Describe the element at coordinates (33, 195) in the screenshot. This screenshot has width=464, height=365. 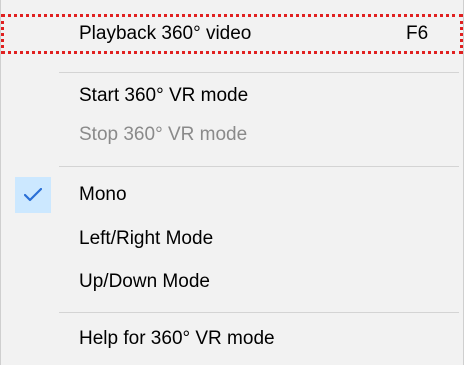
I see `checkmark-icon` at that location.